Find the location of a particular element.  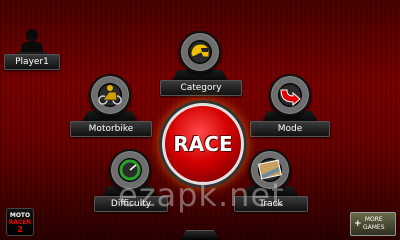

mode-wheel is located at coordinates (290, 95).